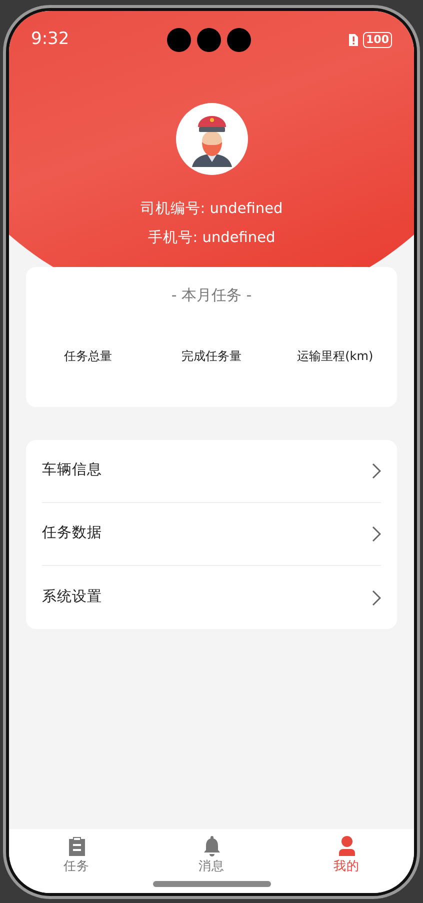 This screenshot has width=423, height=903. Describe the element at coordinates (354, 39) in the screenshot. I see `sim-alert-icon` at that location.